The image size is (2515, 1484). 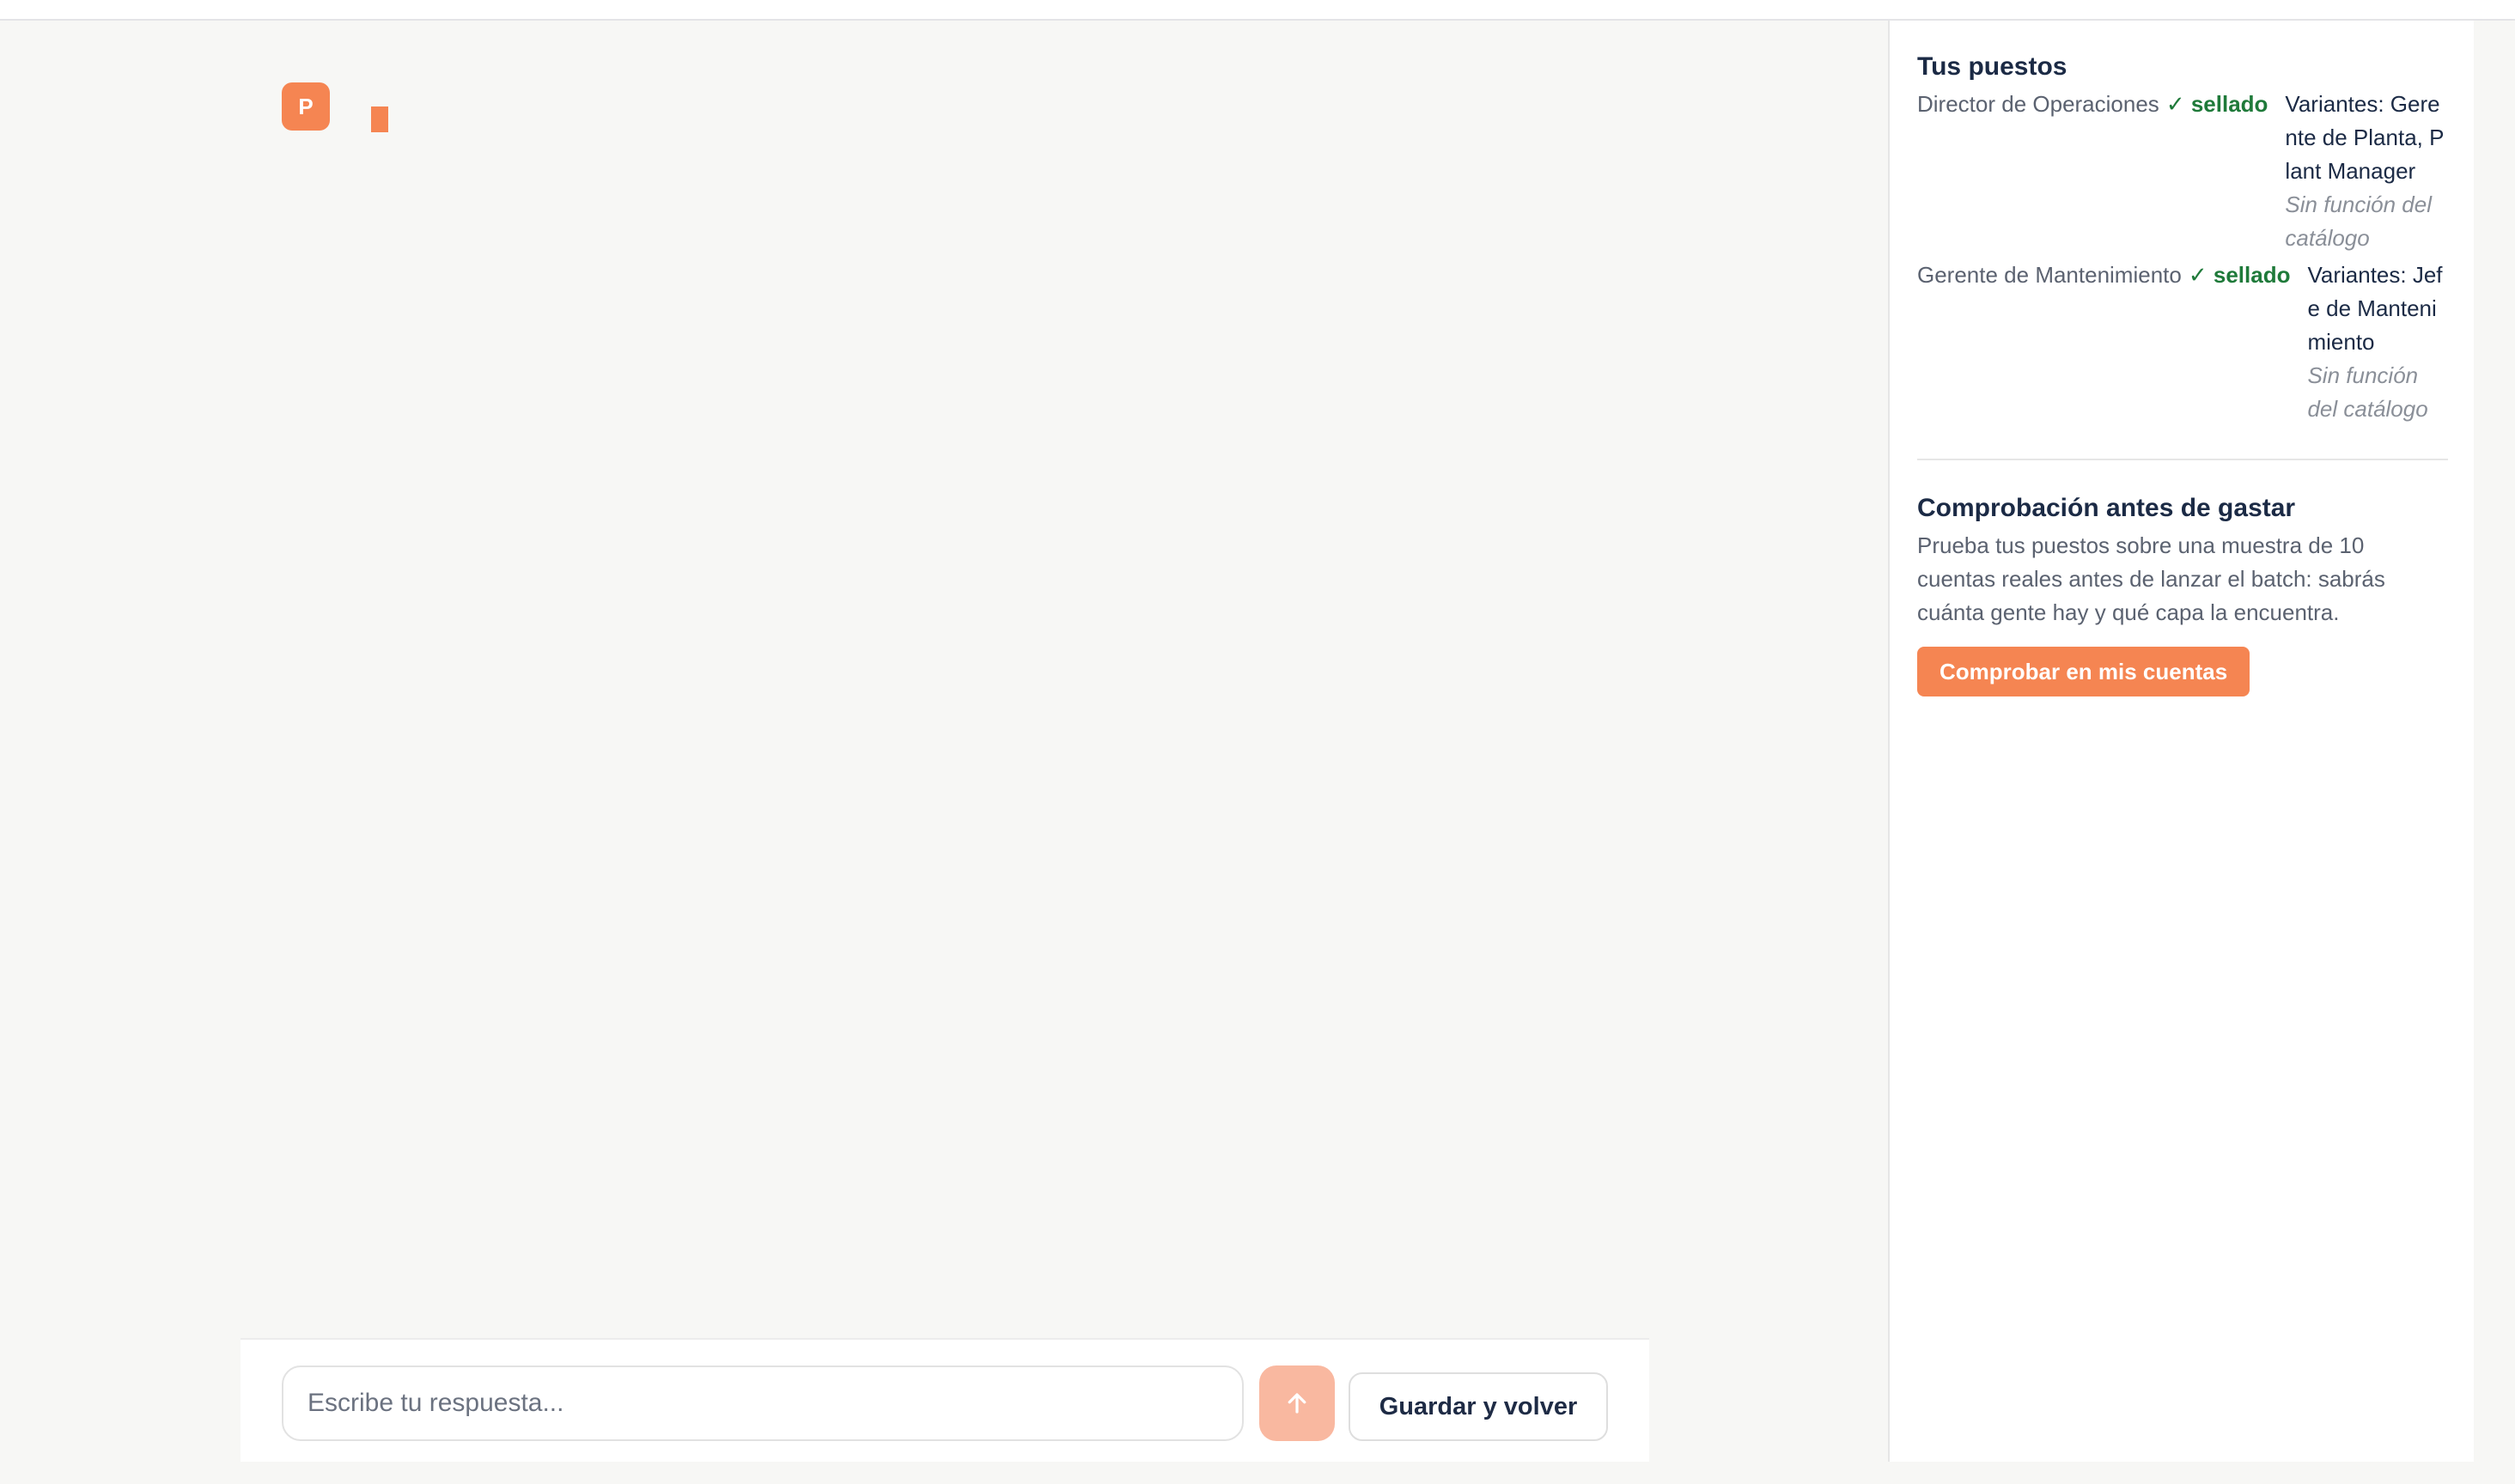 What do you see at coordinates (2038, 104) in the screenshot?
I see `position-name: Director de Operaciones` at bounding box center [2038, 104].